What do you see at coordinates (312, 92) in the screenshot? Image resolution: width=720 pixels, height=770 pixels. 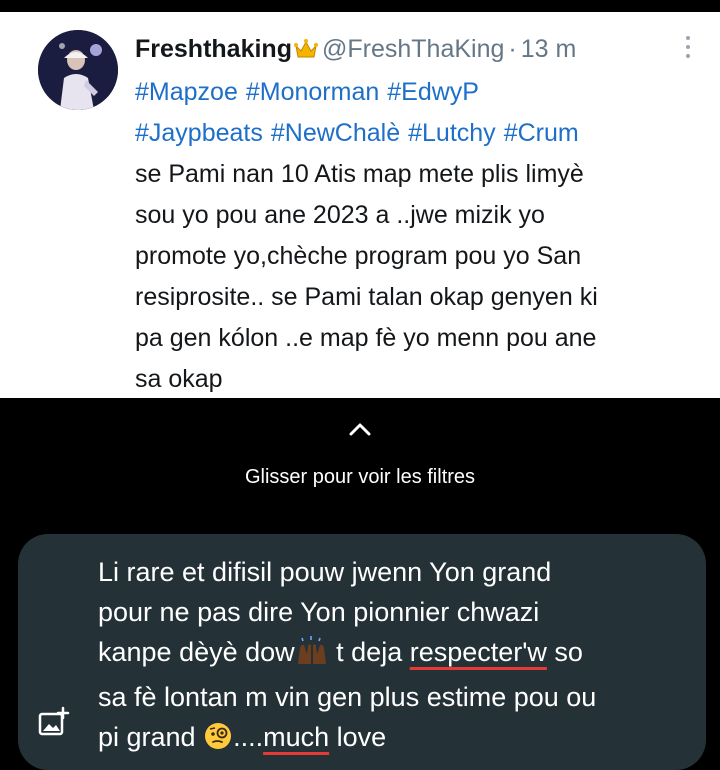 I see `hashtag: #Monorman` at bounding box center [312, 92].